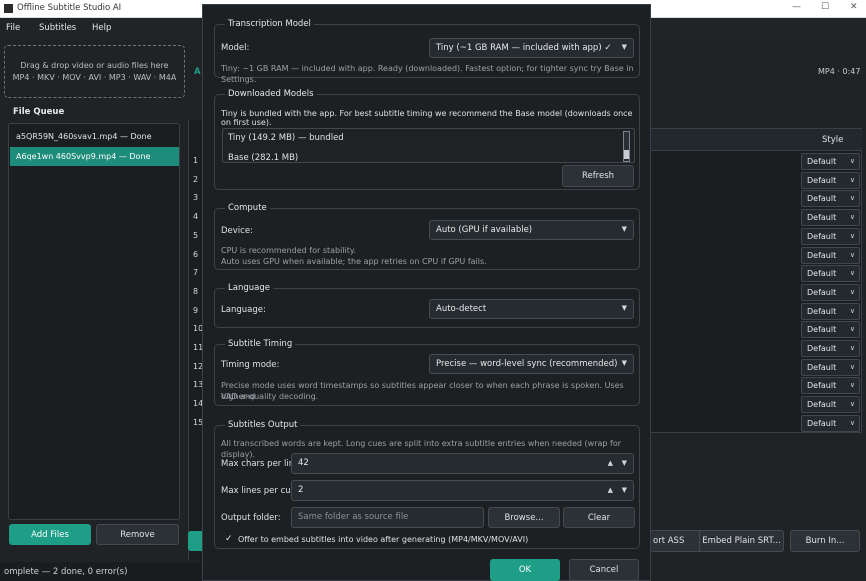 The width and height of the screenshot is (866, 581). Describe the element at coordinates (196, 291) in the screenshot. I see `row-number: 8` at that location.